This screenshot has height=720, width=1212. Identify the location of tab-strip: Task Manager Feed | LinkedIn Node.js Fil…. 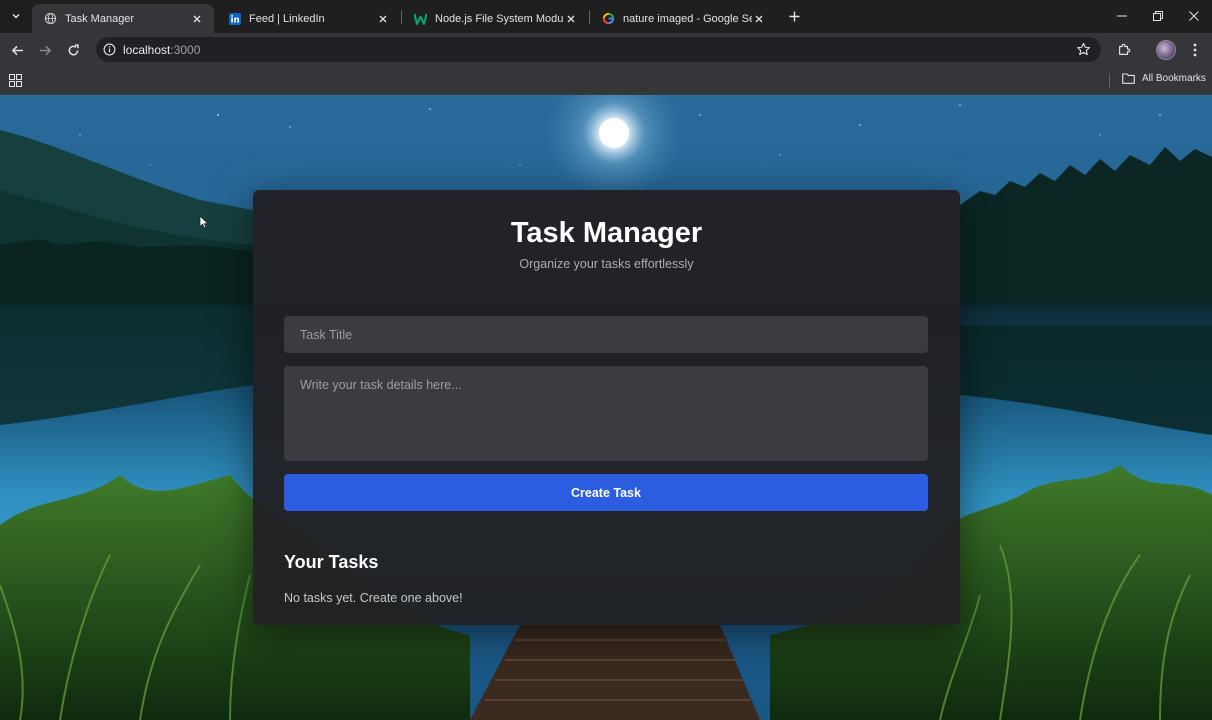
(606, 16).